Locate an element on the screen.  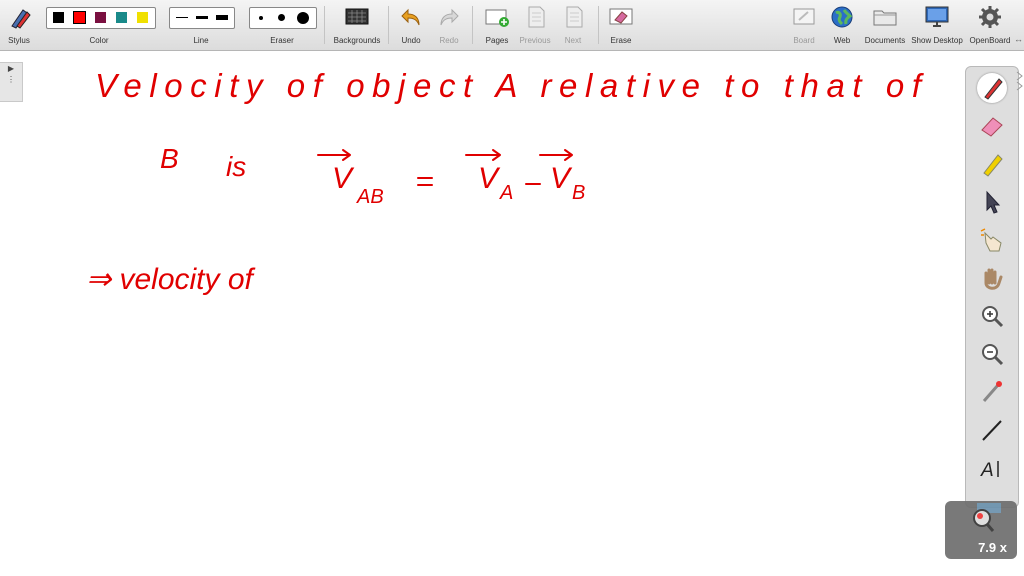
gear-icon is located at coordinates (990, 17).